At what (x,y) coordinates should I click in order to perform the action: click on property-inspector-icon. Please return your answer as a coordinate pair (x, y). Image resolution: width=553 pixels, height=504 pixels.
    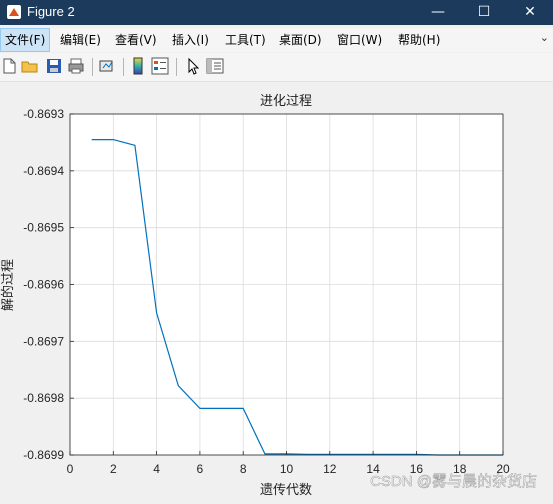
    Looking at the image, I should click on (215, 66).